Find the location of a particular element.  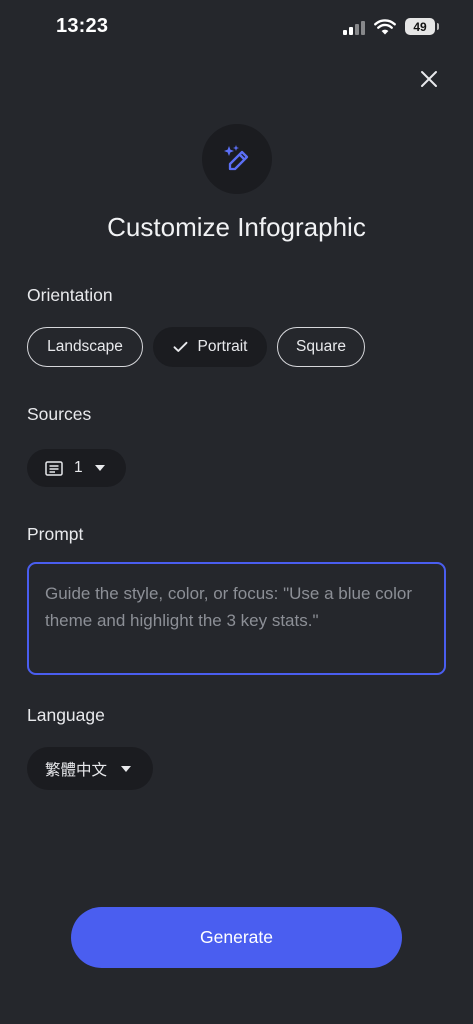

sources-label: Sources is located at coordinates (59, 414).